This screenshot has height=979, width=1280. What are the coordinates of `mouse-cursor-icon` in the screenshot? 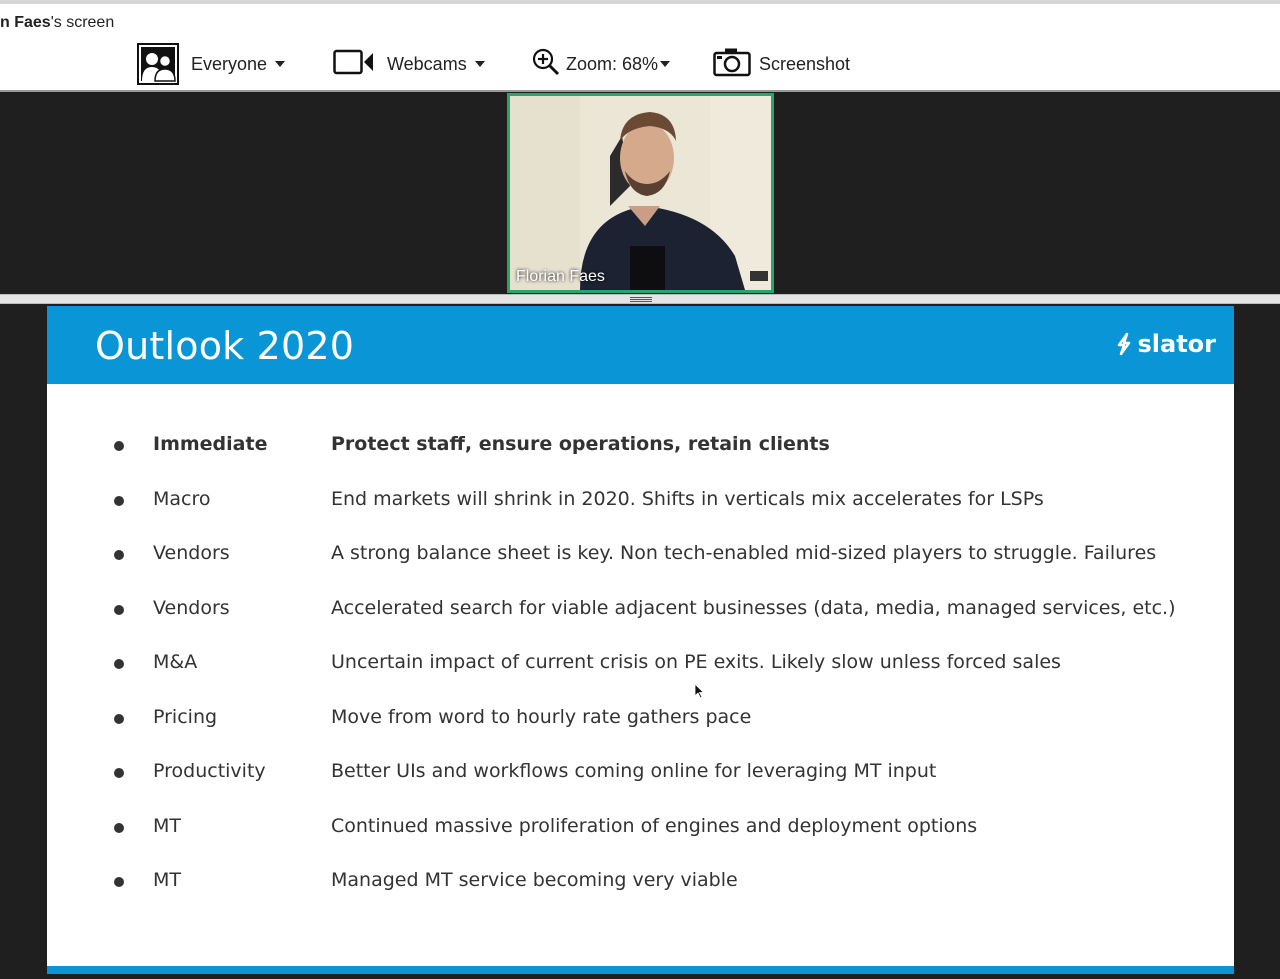 It's located at (700, 691).